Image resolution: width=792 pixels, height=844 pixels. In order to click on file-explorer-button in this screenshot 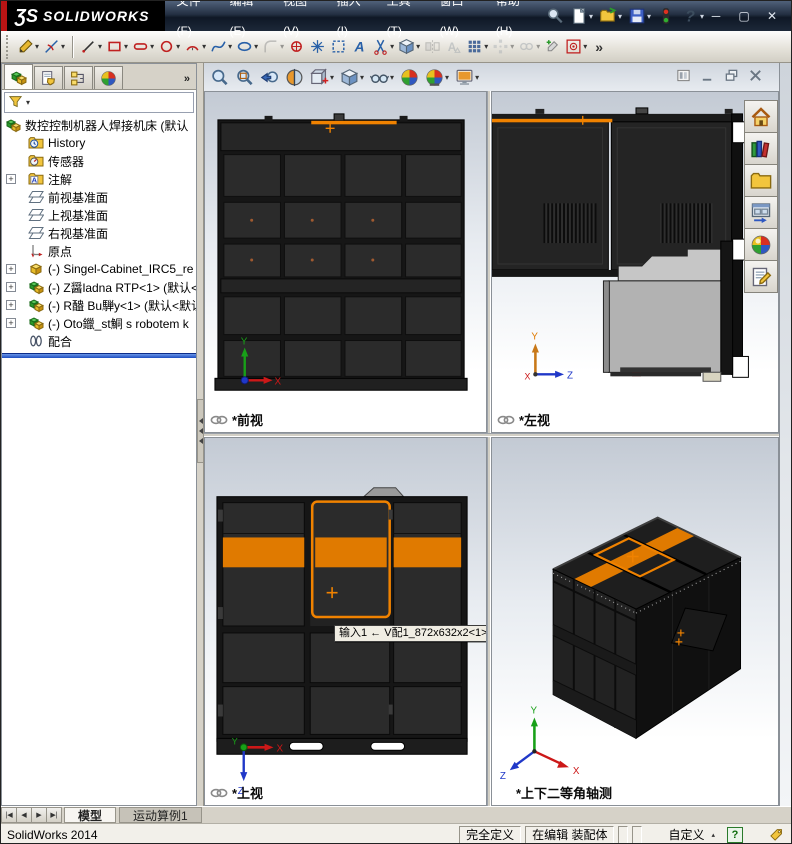, I will do `click(761, 180)`.